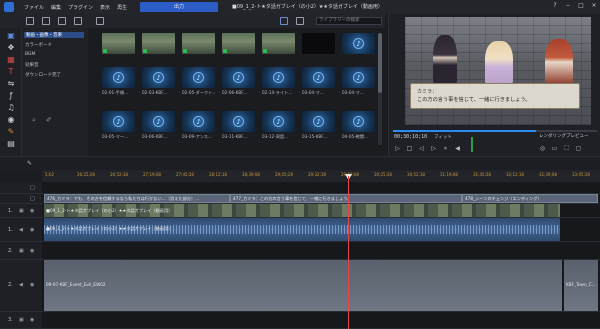  I want to click on maximize-icon: □, so click(581, 6).